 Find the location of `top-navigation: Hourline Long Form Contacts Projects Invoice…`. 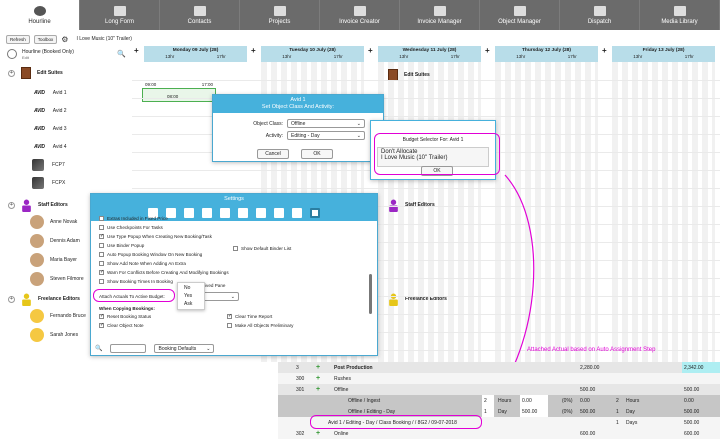

top-navigation: Hourline Long Form Contacts Projects Invoice… is located at coordinates (360, 15).